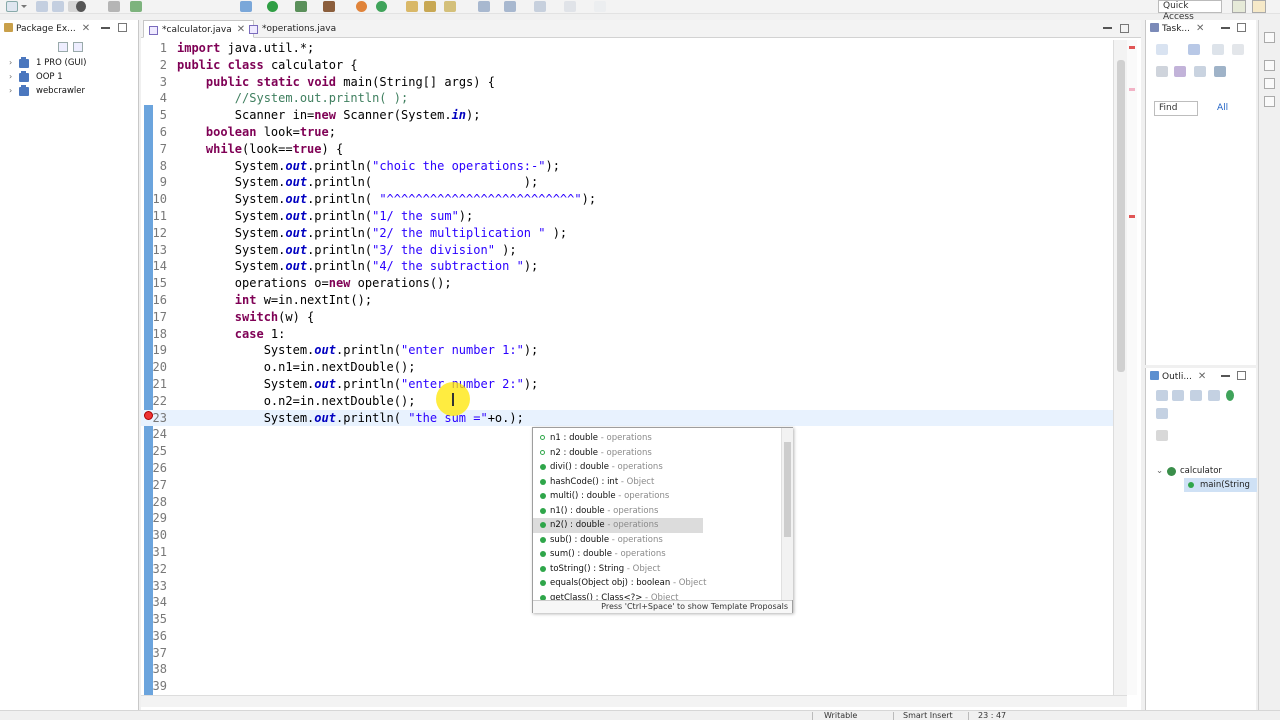  I want to click on new-class-icon, so click(361, 6).